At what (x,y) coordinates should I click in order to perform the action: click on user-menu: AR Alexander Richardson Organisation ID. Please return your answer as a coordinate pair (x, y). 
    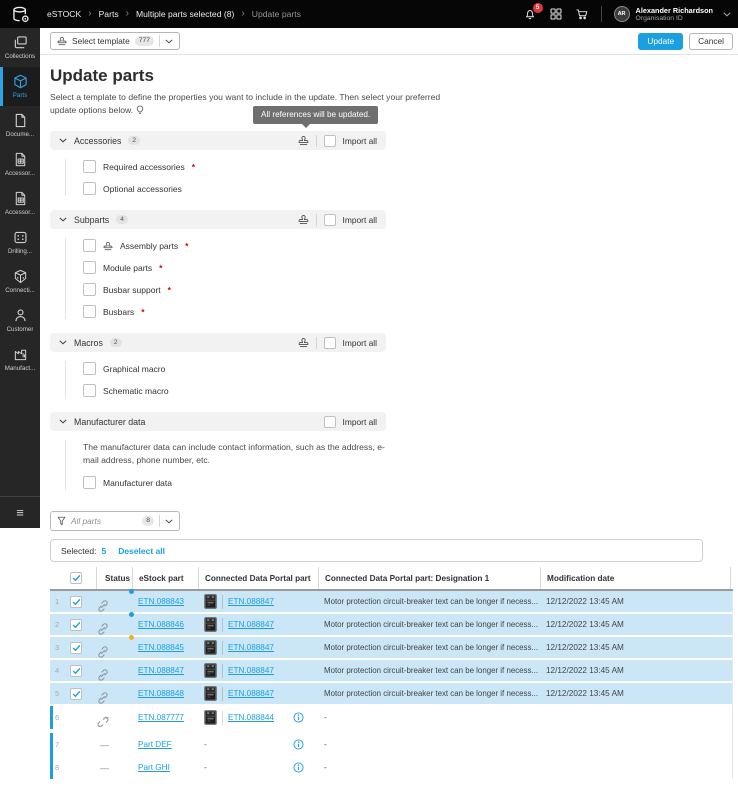
    Looking at the image, I should click on (672, 14).